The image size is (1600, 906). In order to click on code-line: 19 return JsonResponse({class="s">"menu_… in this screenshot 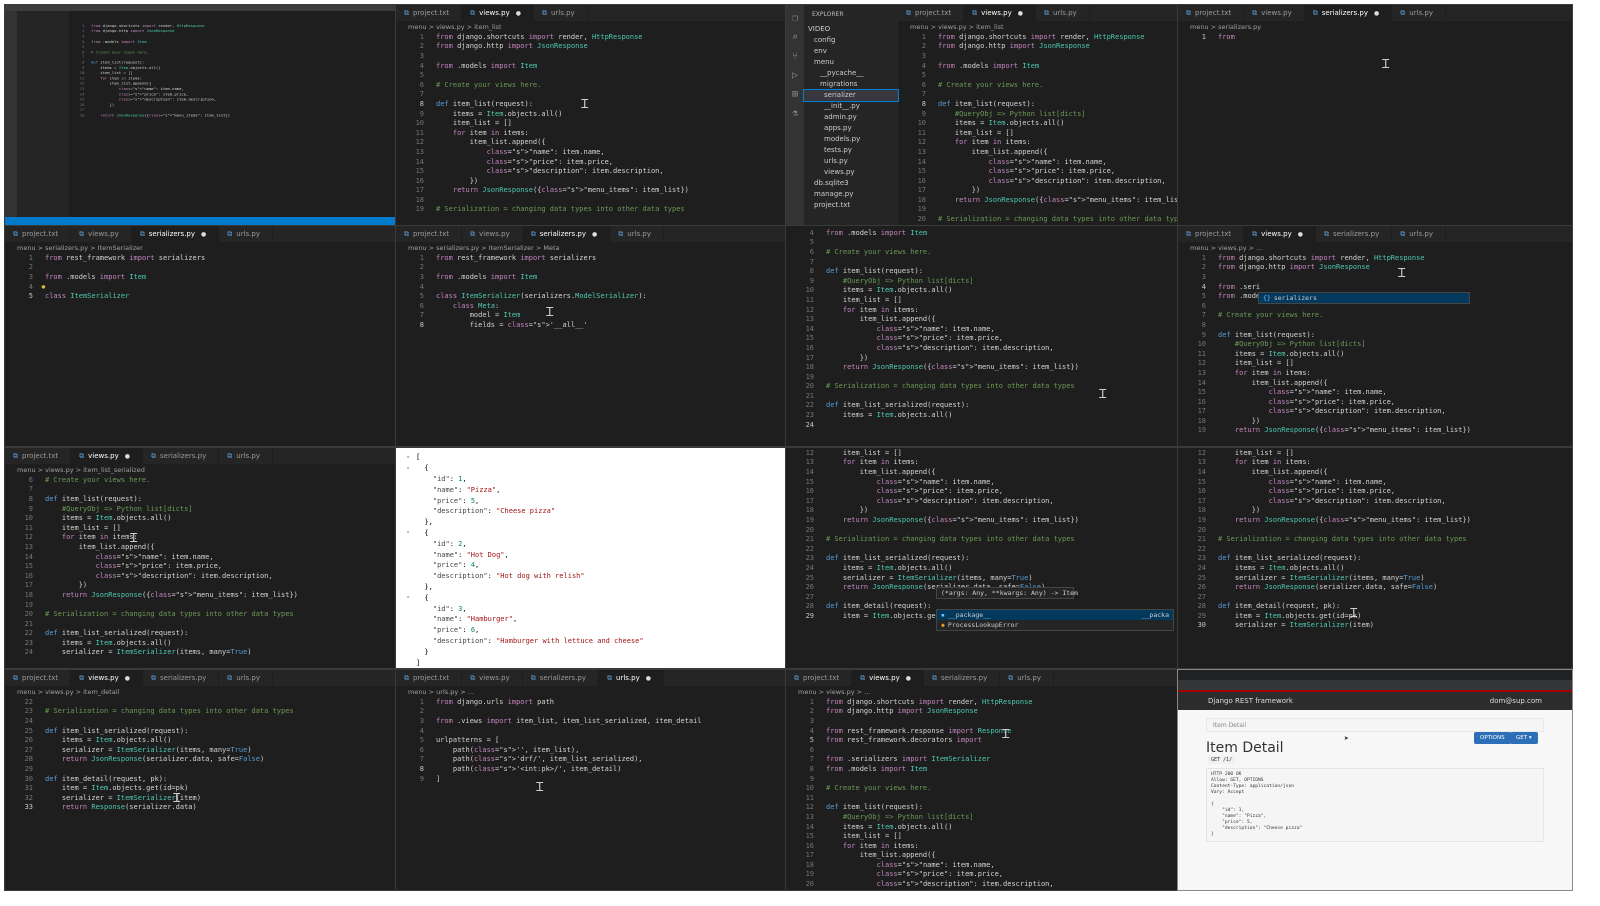, I will do `click(1375, 520)`.